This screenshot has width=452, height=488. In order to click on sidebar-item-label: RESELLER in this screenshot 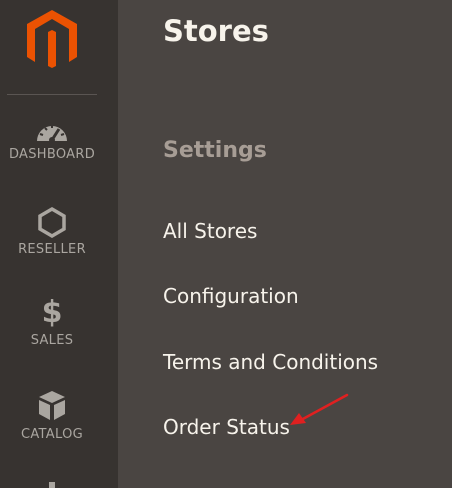, I will do `click(52, 249)`.